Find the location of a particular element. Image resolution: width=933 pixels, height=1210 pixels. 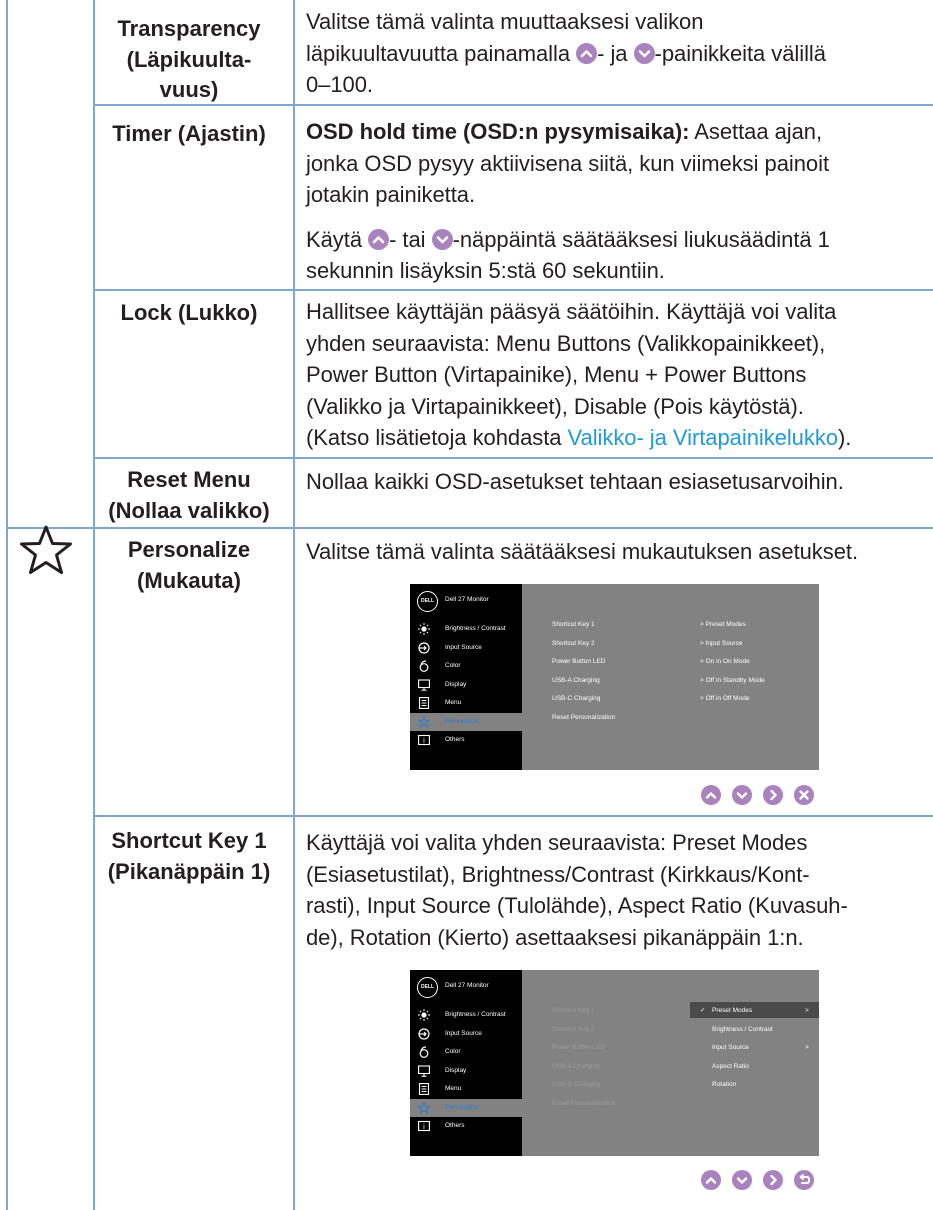

desc-text: - ja is located at coordinates (612, 53).